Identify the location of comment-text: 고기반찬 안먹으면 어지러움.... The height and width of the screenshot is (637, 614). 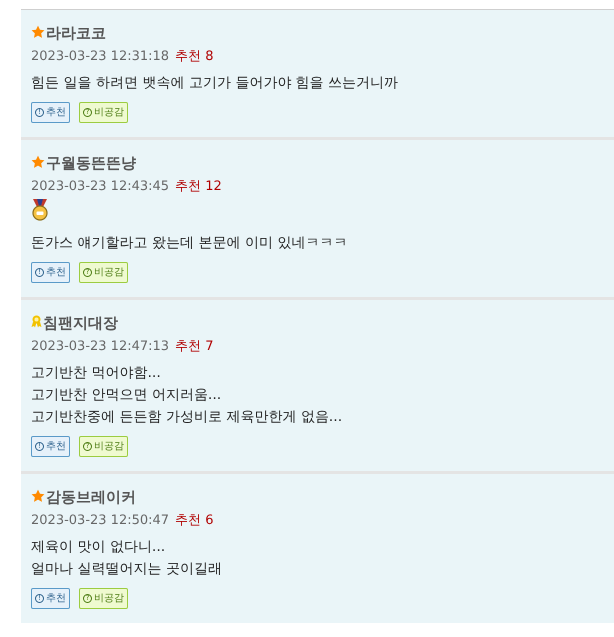
(126, 395).